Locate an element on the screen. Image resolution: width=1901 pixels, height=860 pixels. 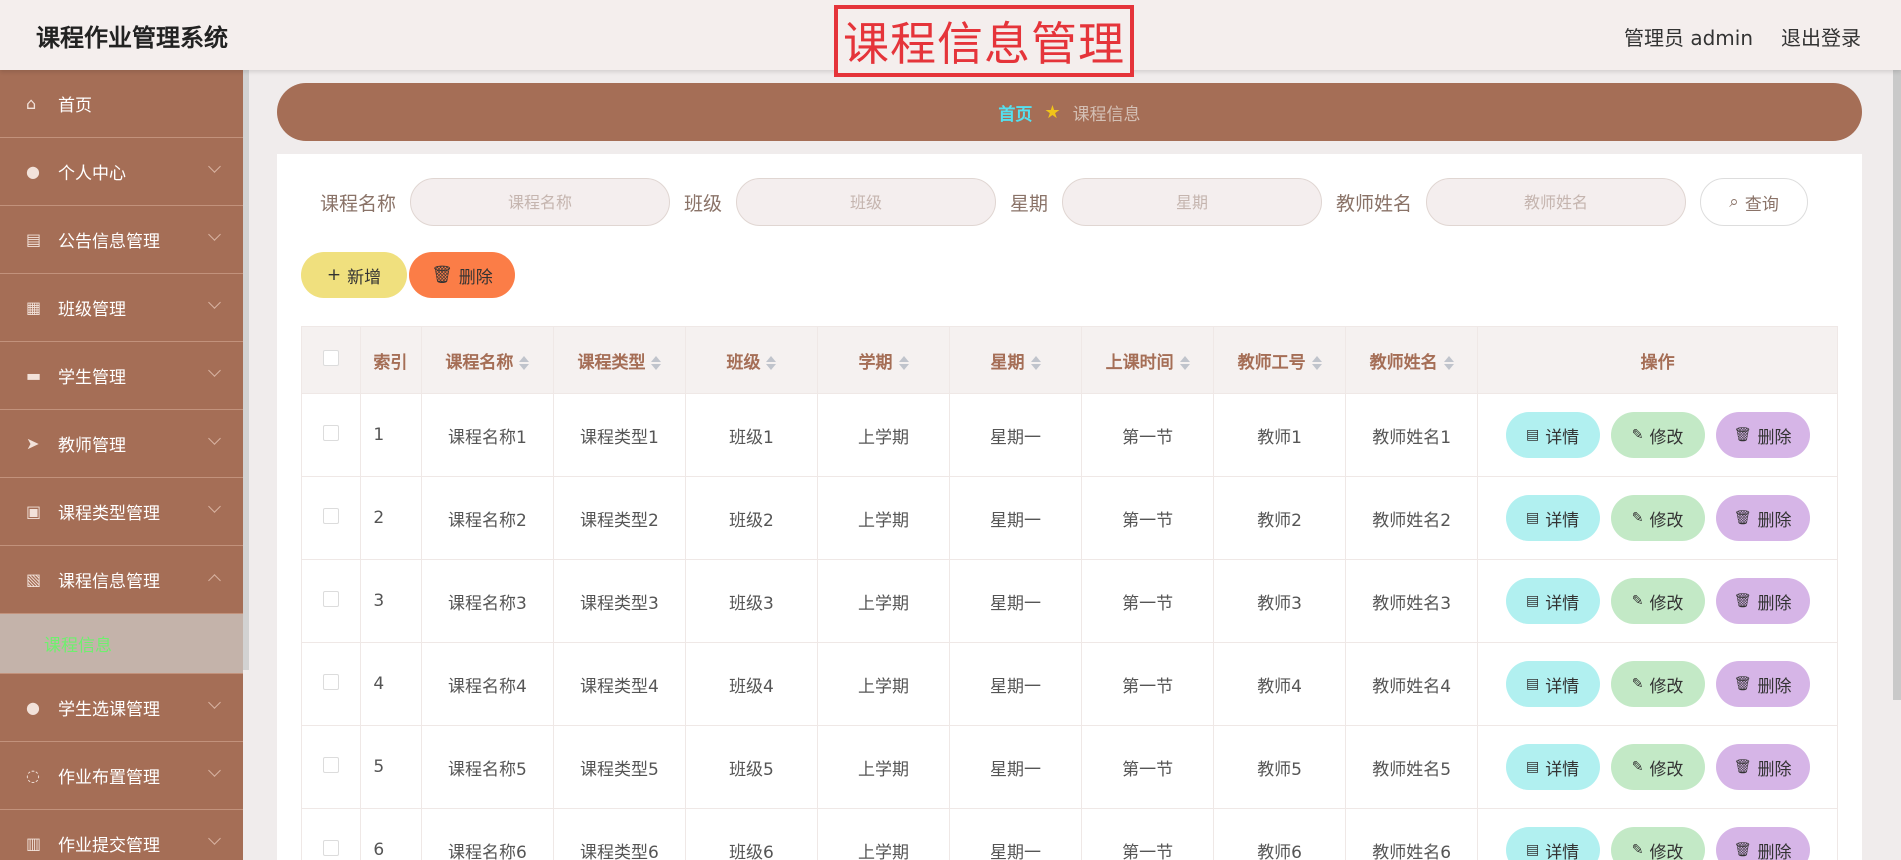
header-course-type: 课程类型 is located at coordinates (619, 360).